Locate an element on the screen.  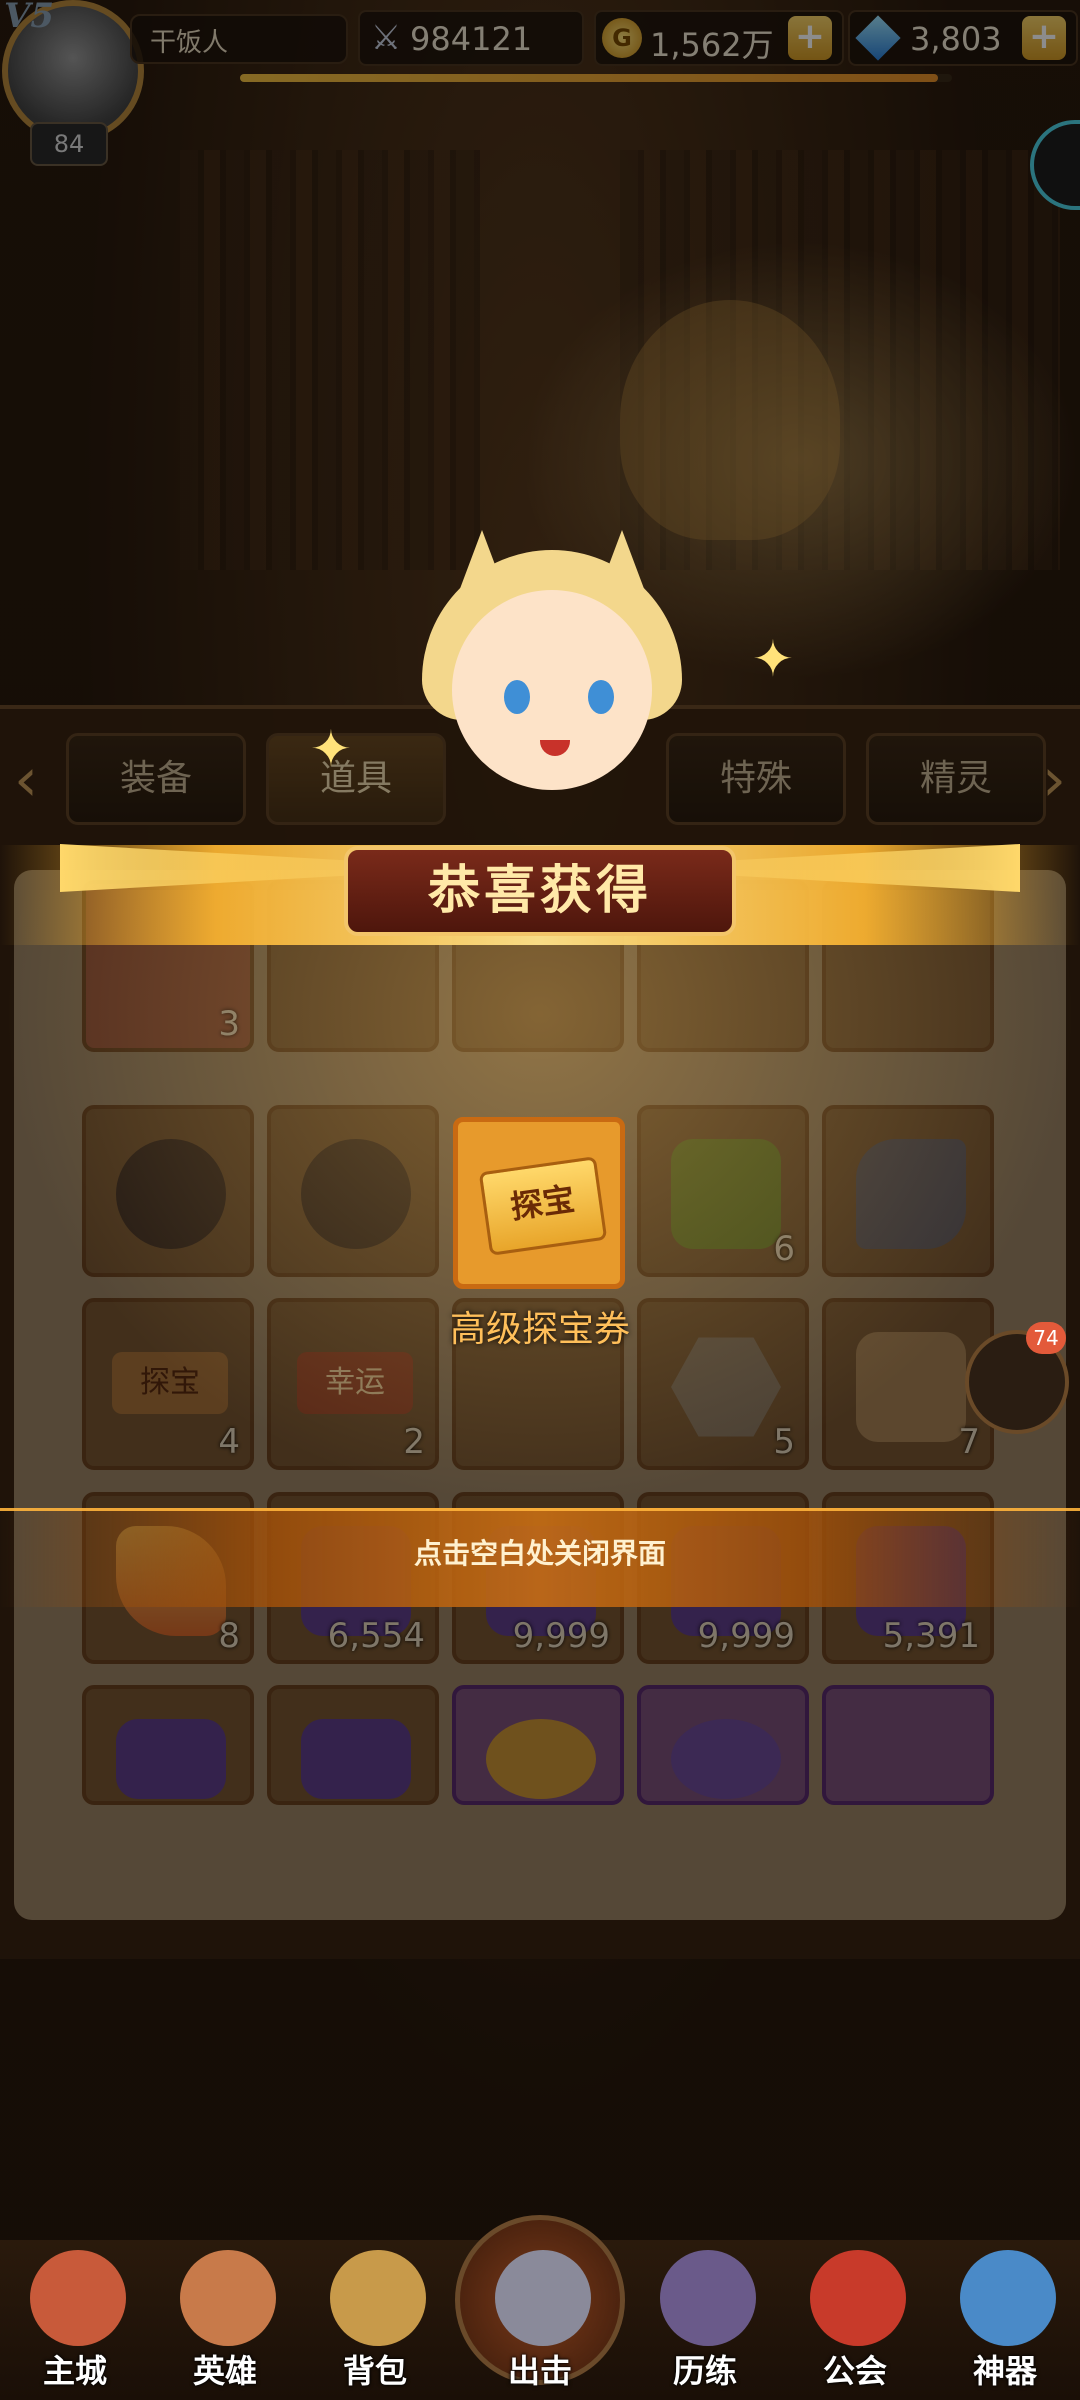
nav-label: 英雄 is located at coordinates (224, 2371).